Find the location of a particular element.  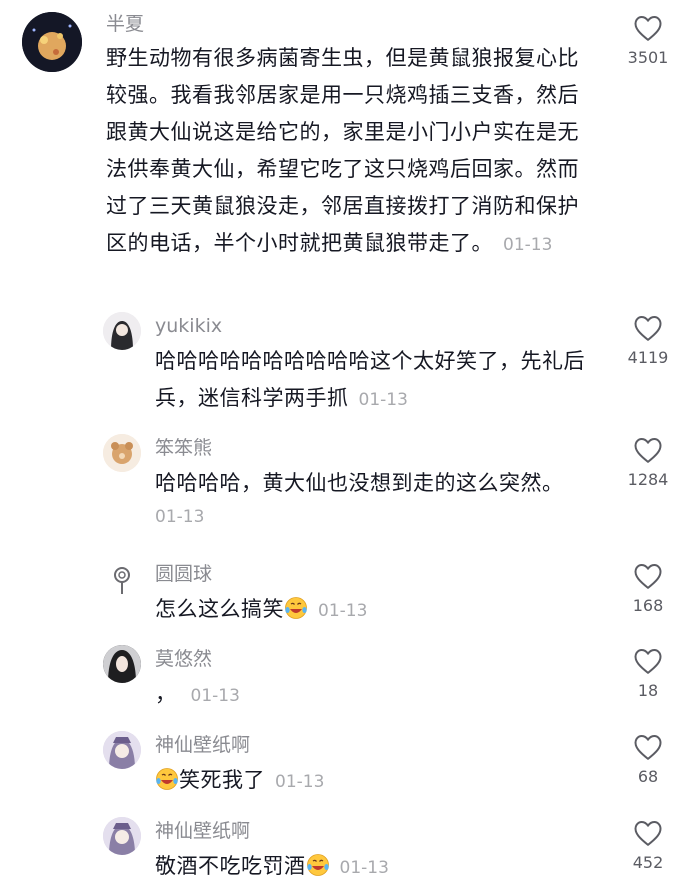

comment-body: ， is located at coordinates (166, 694).